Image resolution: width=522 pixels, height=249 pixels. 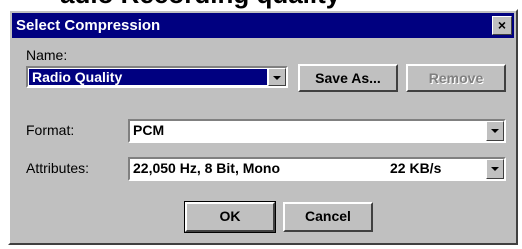 What do you see at coordinates (456, 78) in the screenshot?
I see `remove-button: Remove` at bounding box center [456, 78].